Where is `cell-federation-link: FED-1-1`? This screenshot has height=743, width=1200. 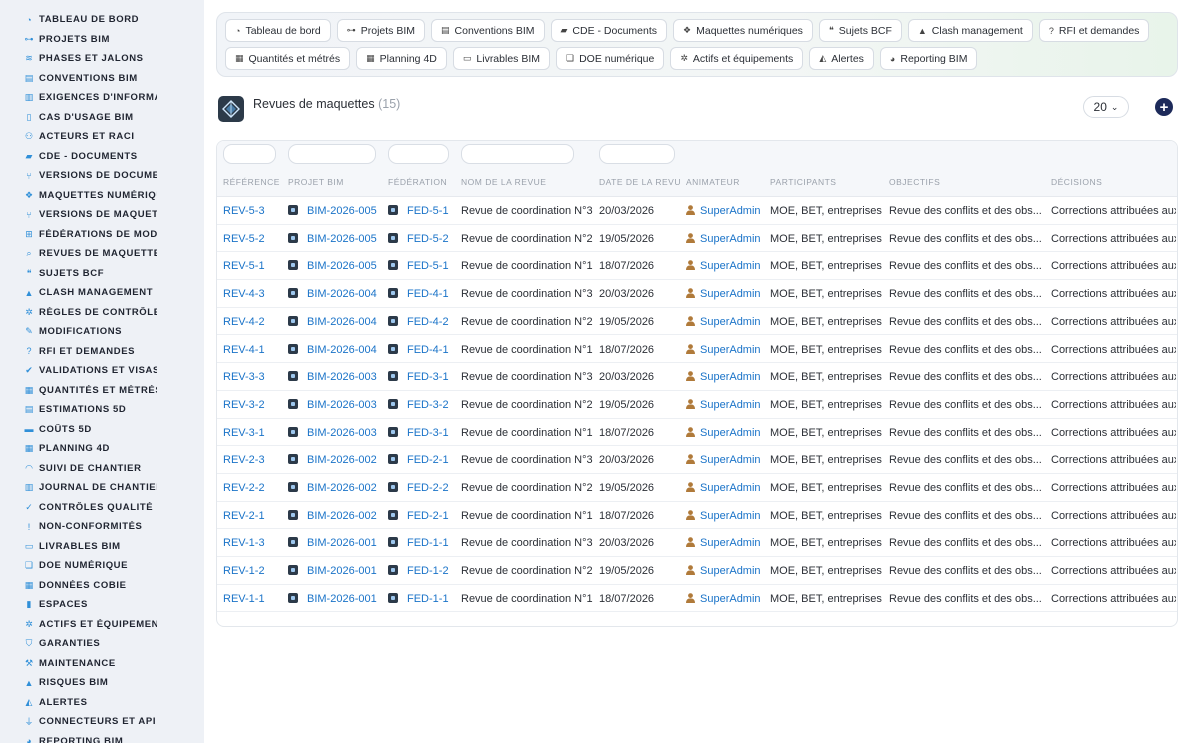 cell-federation-link: FED-1-1 is located at coordinates (422, 598).